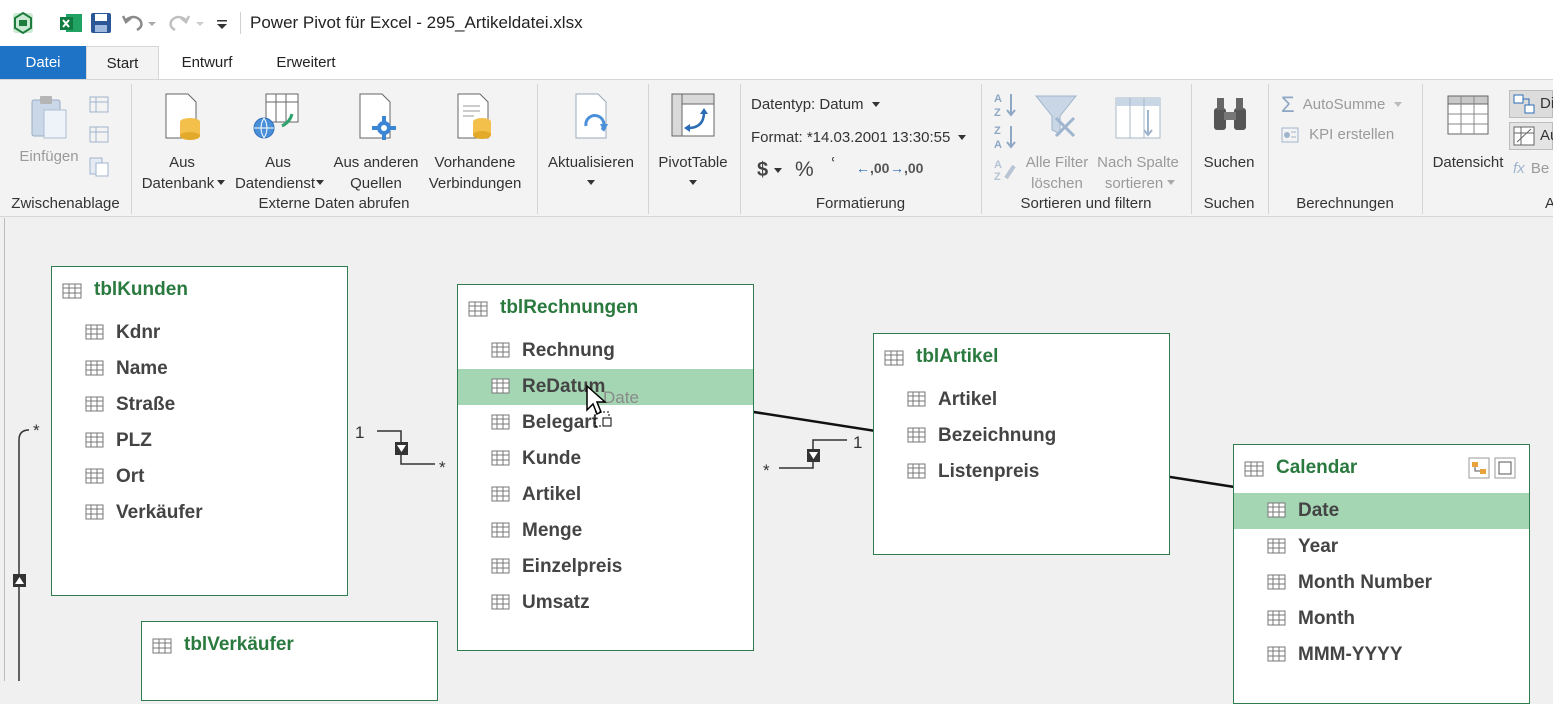 The image size is (1553, 704). Describe the element at coordinates (159, 512) in the screenshot. I see `field-name: Verkäufer` at that location.